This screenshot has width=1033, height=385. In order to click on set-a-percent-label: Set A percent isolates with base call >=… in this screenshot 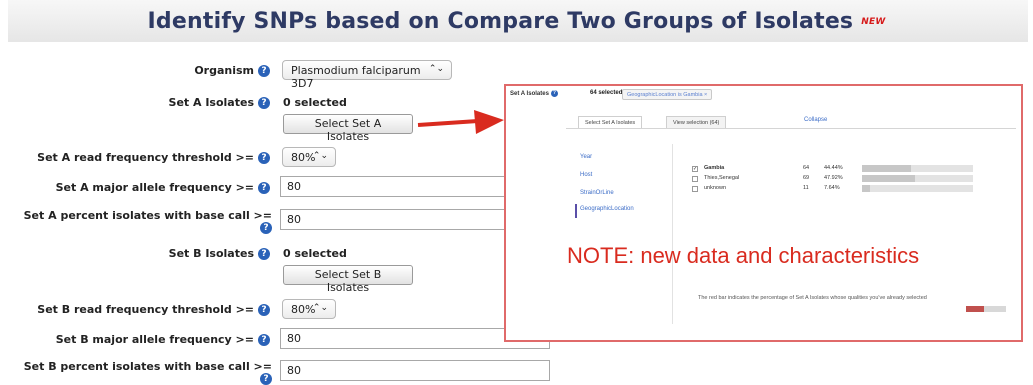, I will do `click(147, 221)`.